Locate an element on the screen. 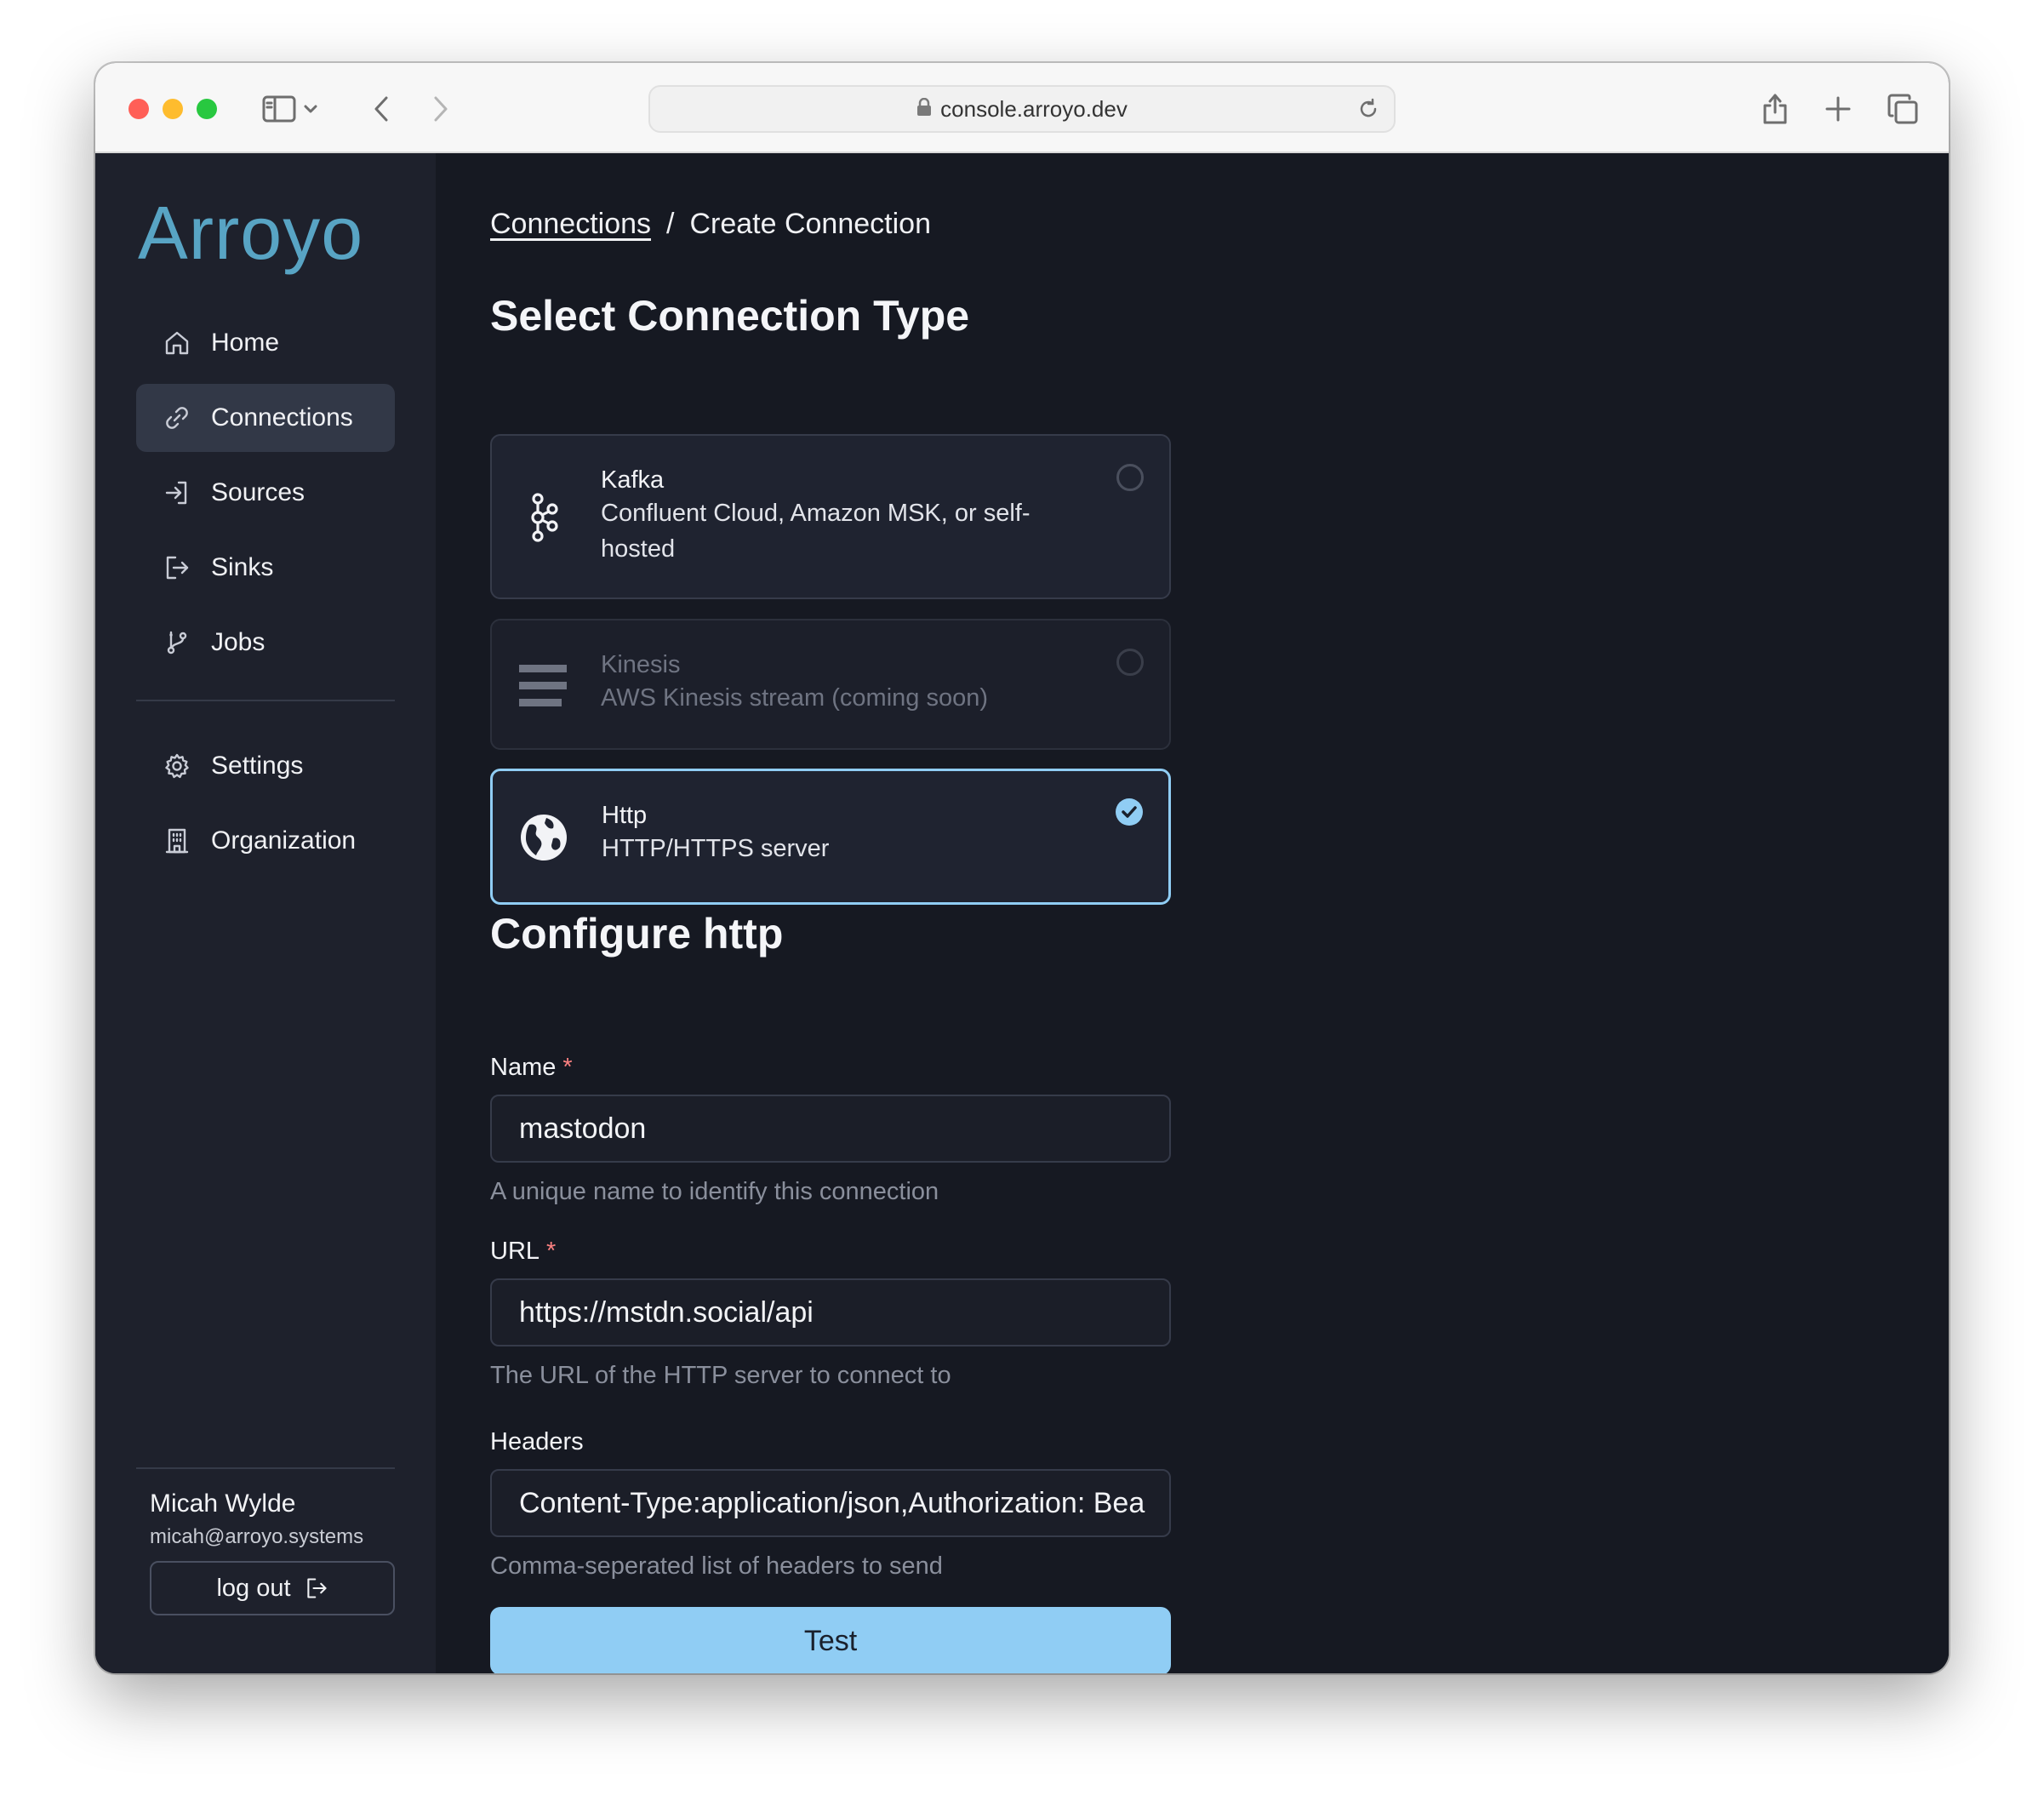 Image resolution: width=2044 pixels, height=1801 pixels. url-input: https://mstdn.social/api is located at coordinates (830, 1312).